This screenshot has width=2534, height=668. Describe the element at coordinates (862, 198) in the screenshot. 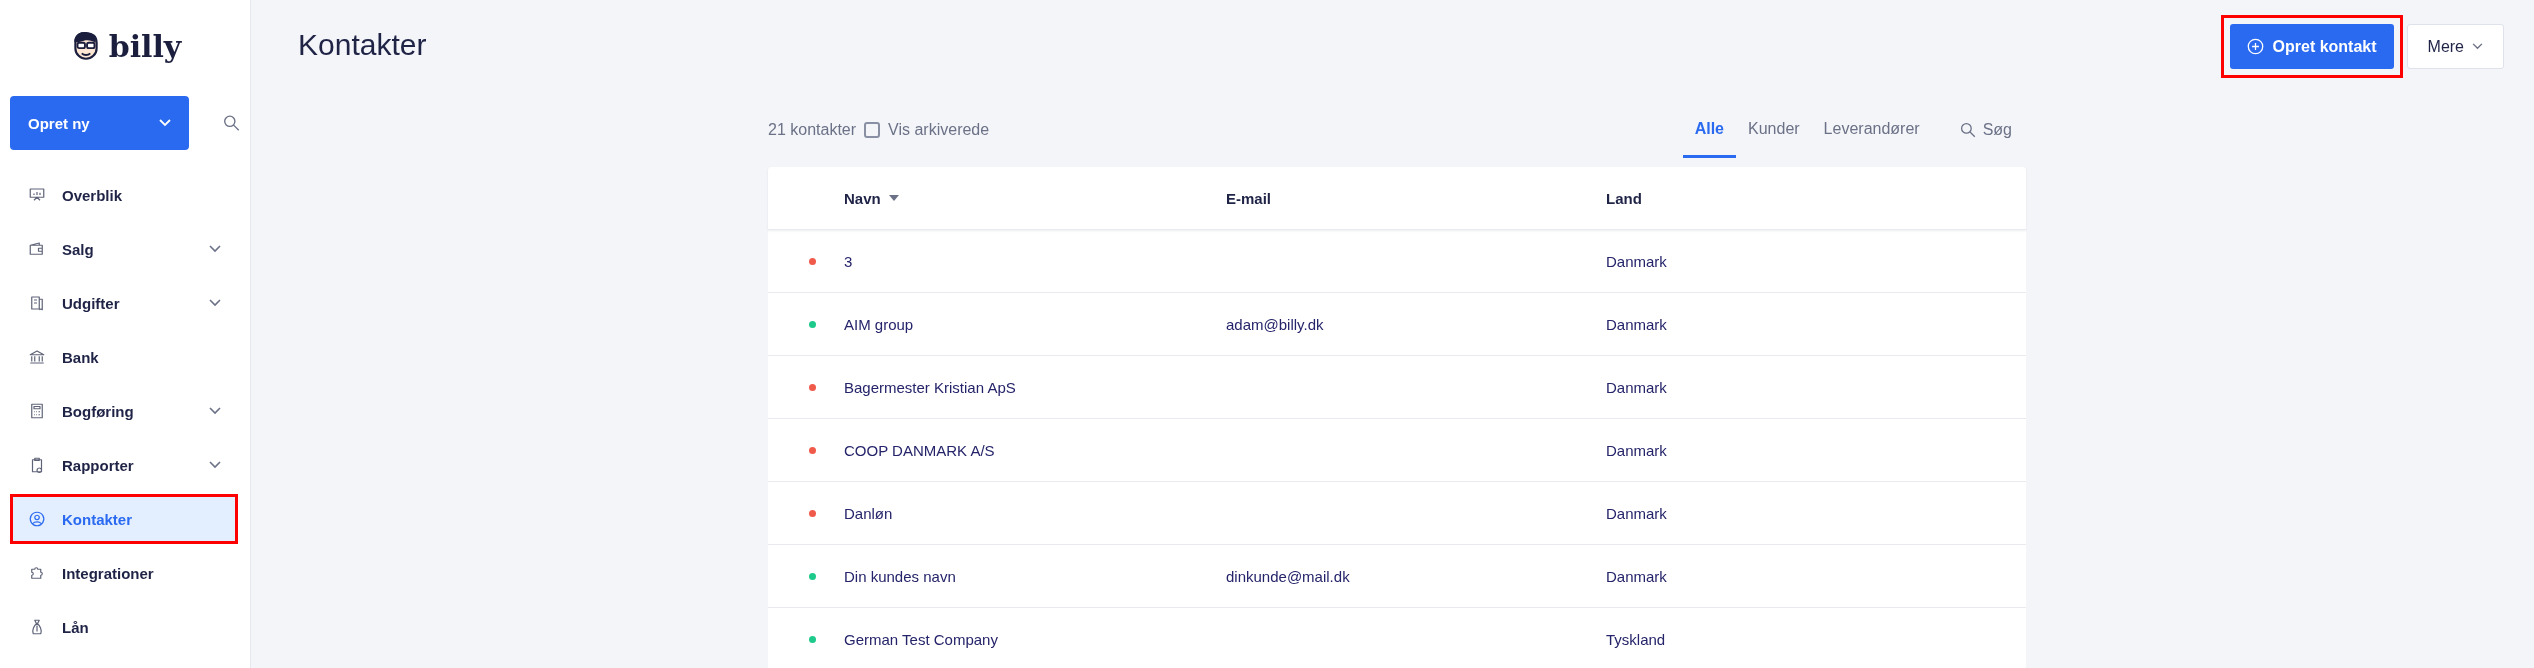

I see `column-header: Navn` at that location.